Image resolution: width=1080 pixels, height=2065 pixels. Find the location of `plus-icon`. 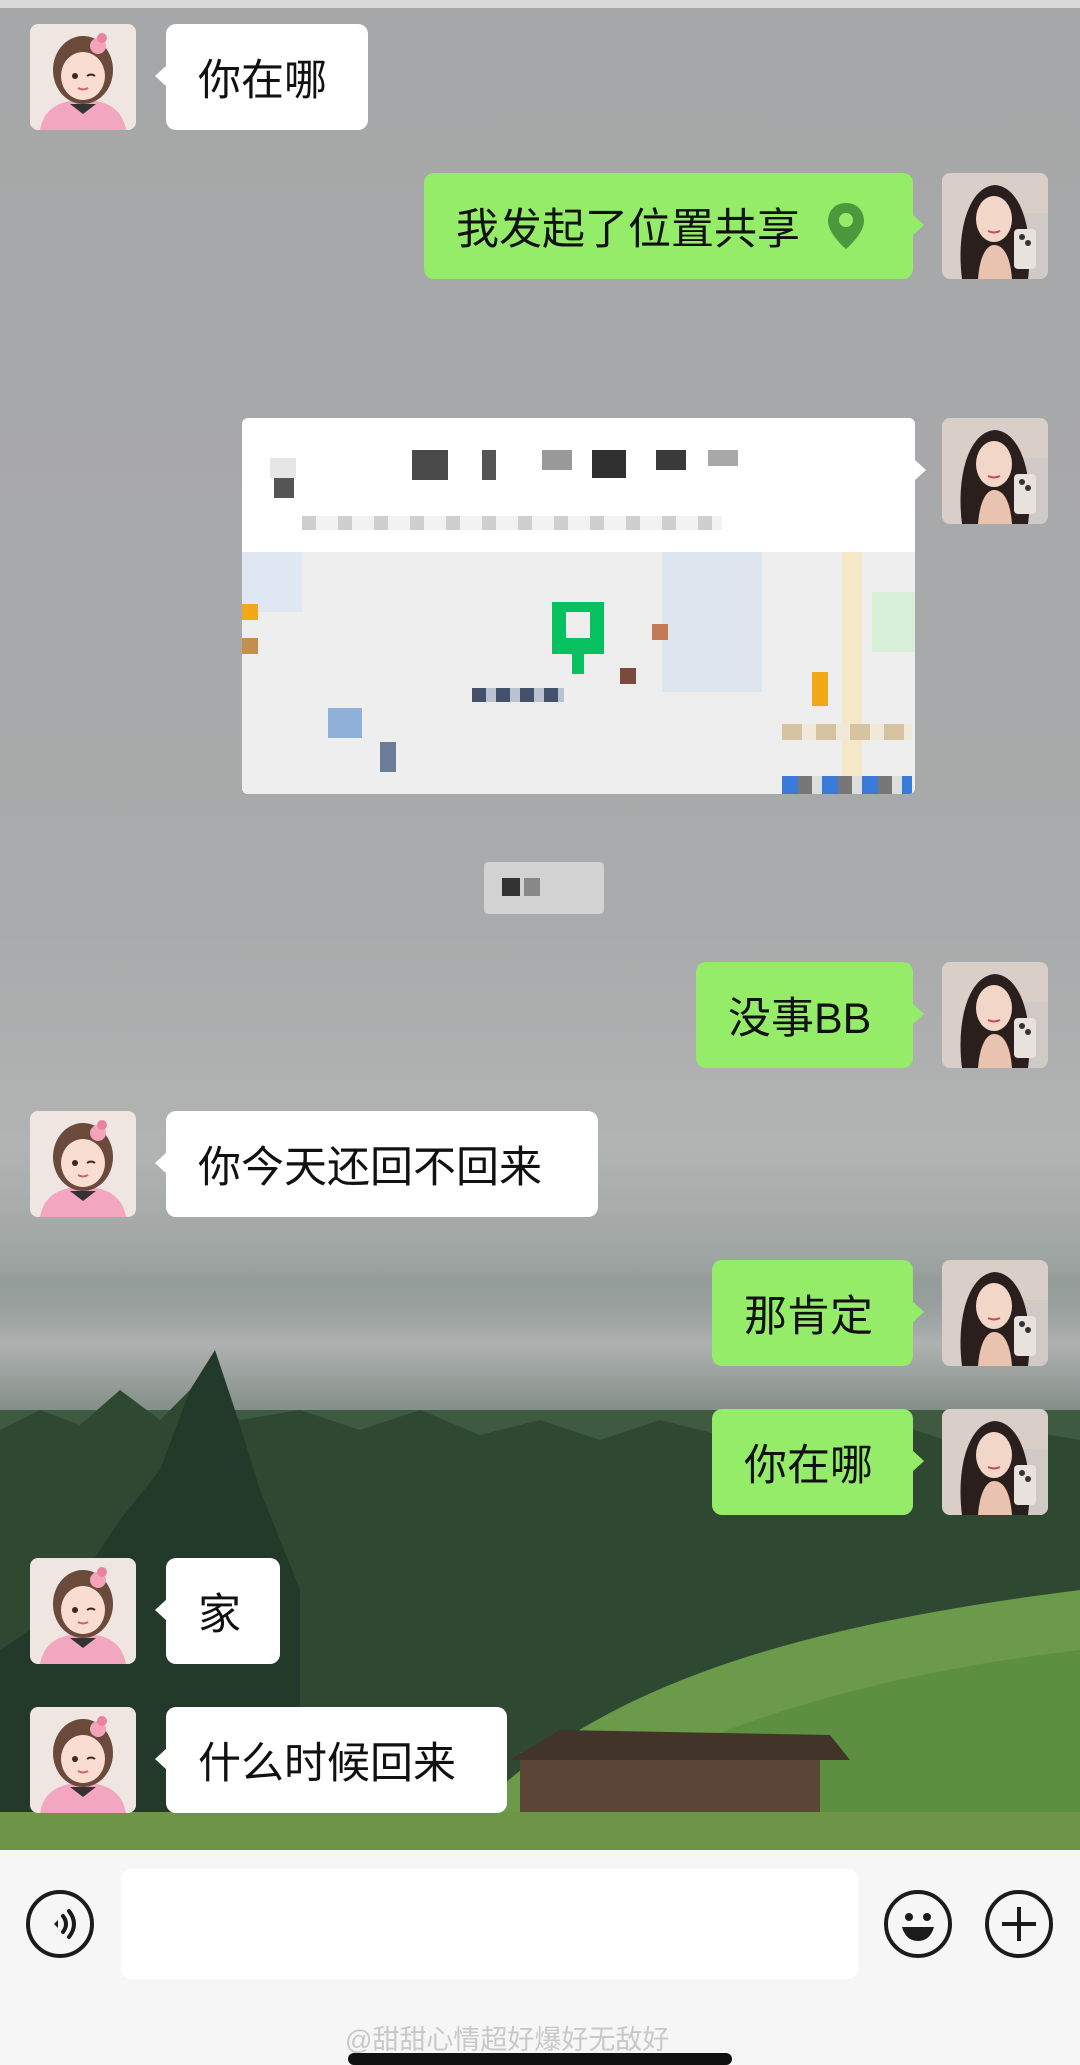

plus-icon is located at coordinates (1019, 1924).